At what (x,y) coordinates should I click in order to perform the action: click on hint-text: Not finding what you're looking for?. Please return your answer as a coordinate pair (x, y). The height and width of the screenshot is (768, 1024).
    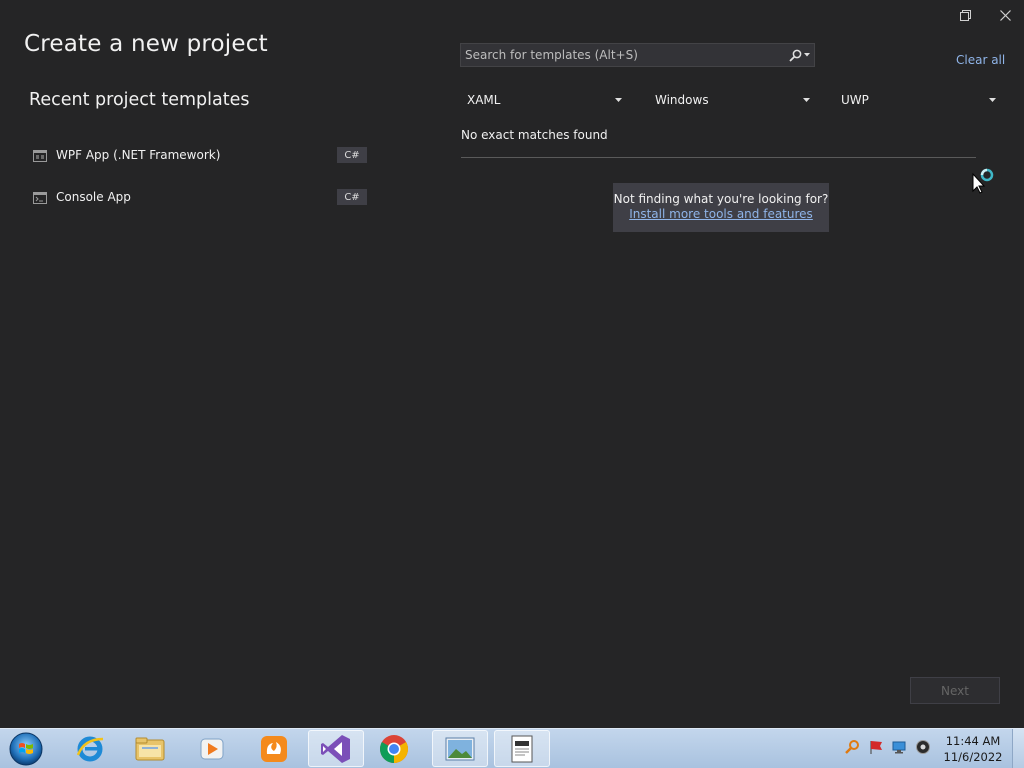
    Looking at the image, I should click on (721, 199).